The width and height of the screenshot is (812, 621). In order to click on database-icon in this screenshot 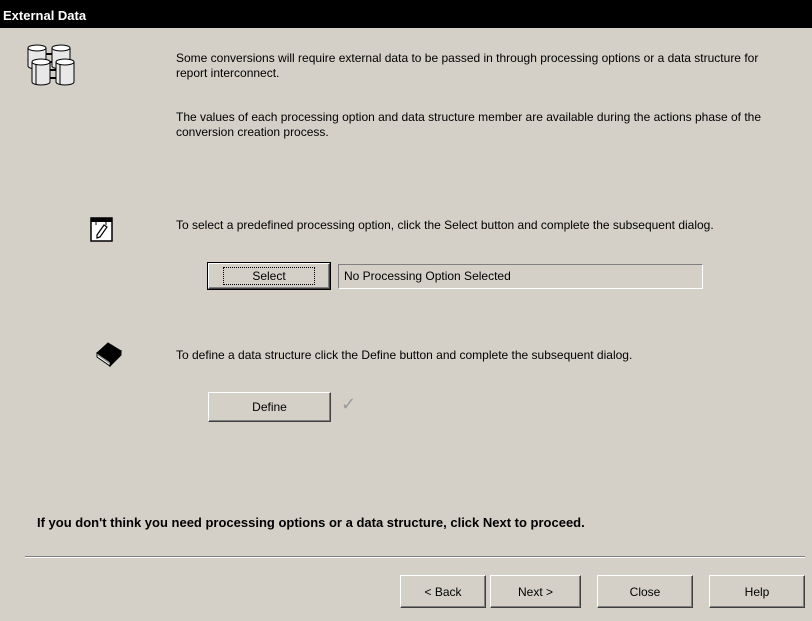, I will do `click(51, 67)`.